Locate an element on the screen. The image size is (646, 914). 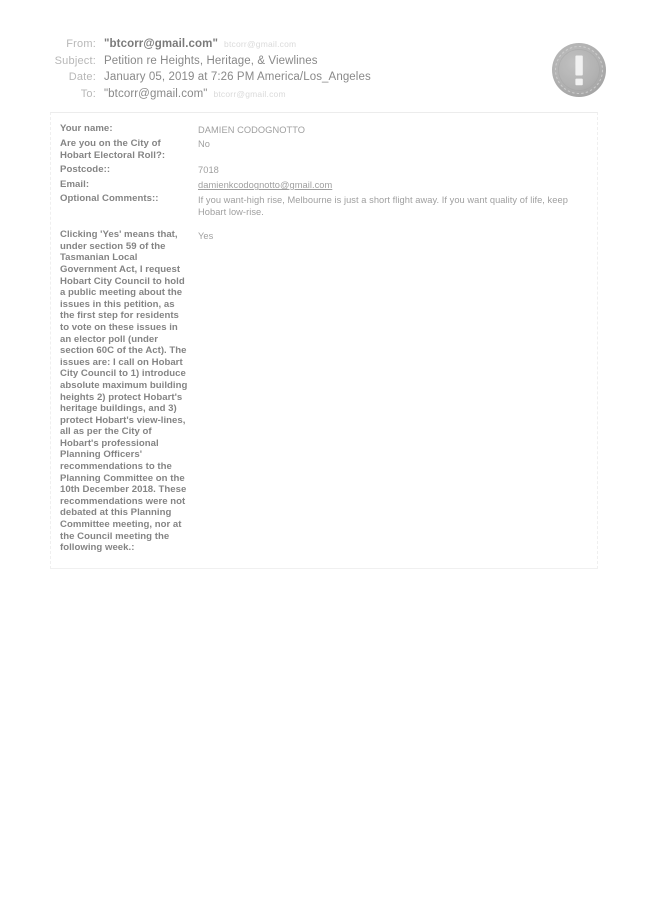
field-label-email: Email: is located at coordinates (75, 184).